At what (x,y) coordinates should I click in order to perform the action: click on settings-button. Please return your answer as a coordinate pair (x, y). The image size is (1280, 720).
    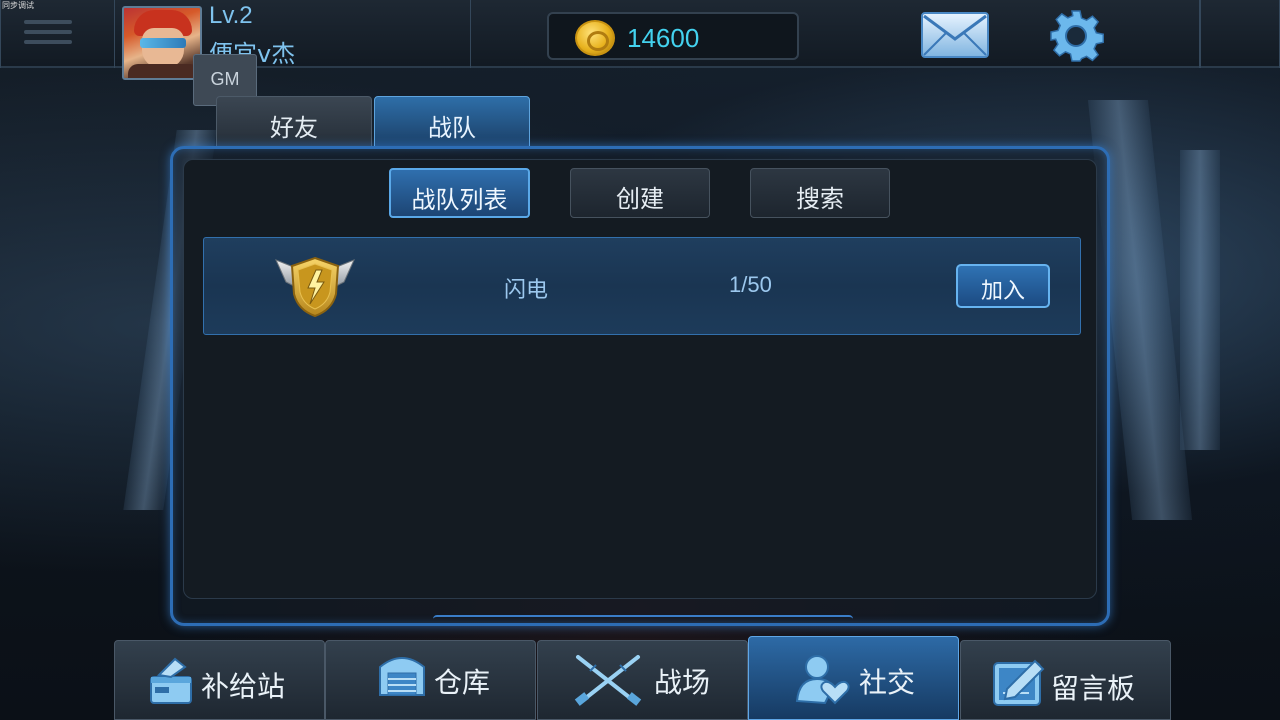
    Looking at the image, I should click on (1076, 36).